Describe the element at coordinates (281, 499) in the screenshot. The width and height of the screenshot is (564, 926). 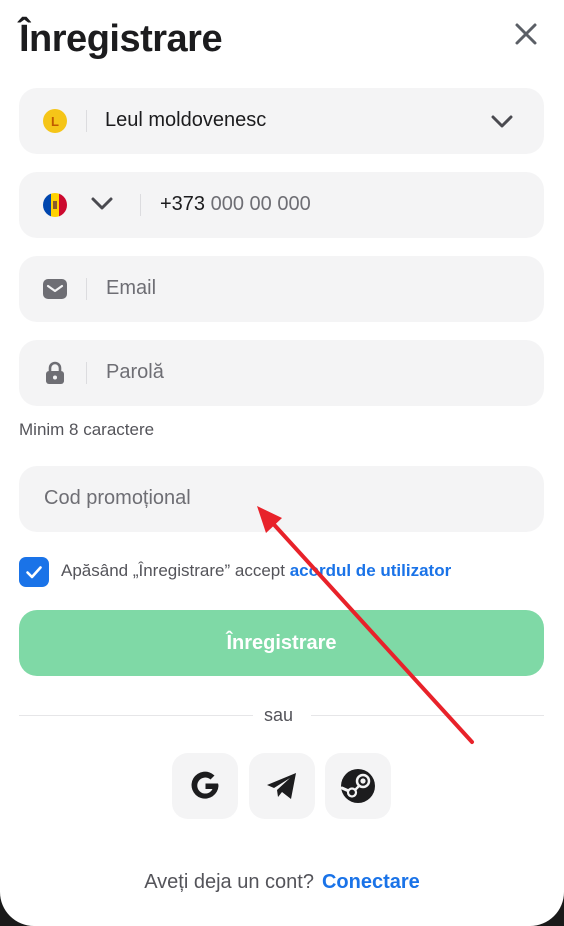
I see `promo-code-field: Cod promoțional` at that location.